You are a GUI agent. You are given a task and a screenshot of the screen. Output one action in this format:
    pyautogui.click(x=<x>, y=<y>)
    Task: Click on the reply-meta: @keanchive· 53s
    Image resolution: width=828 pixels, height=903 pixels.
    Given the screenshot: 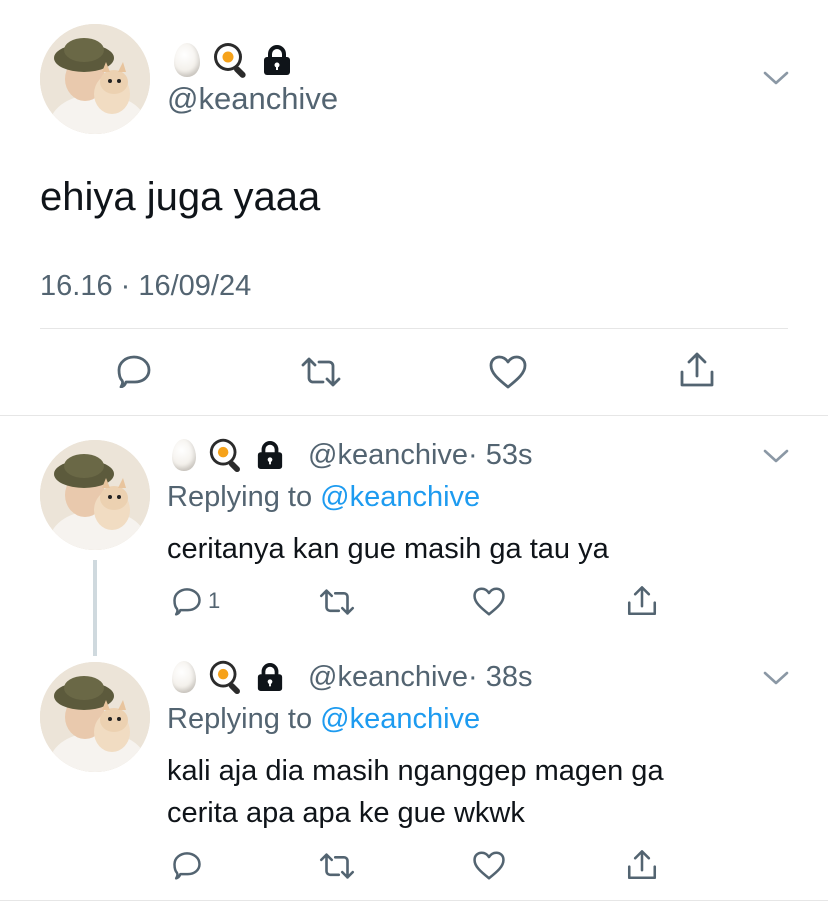 What is the action you would take?
    pyautogui.click(x=420, y=455)
    